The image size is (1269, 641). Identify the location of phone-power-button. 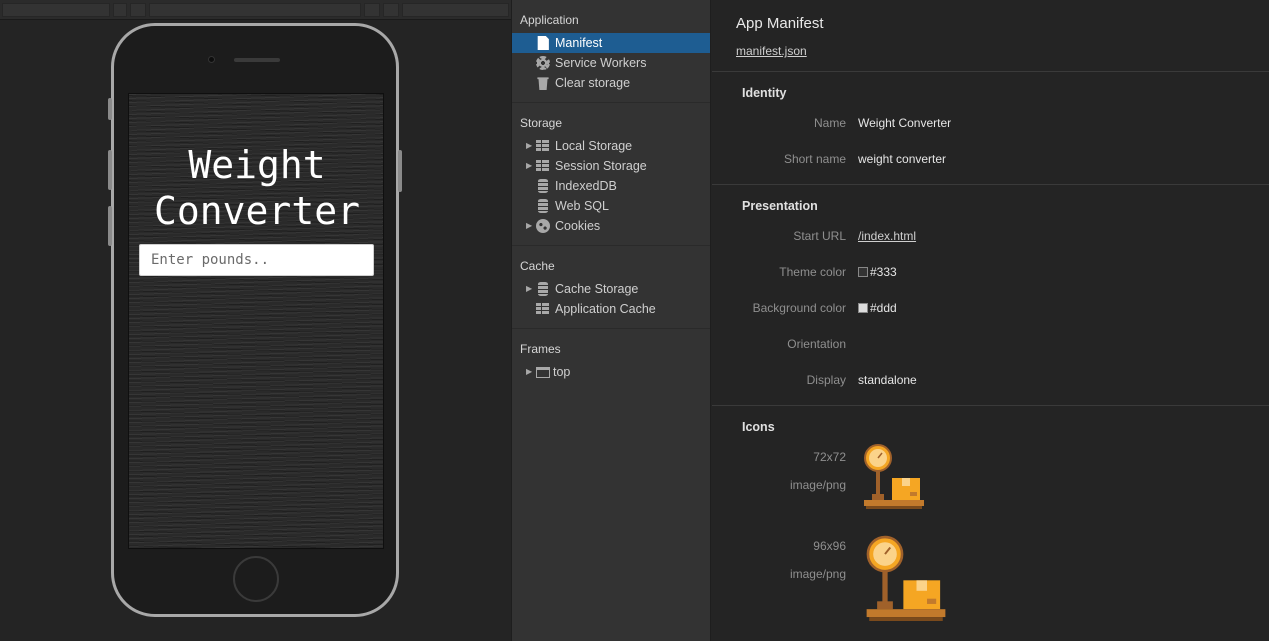
(400, 171).